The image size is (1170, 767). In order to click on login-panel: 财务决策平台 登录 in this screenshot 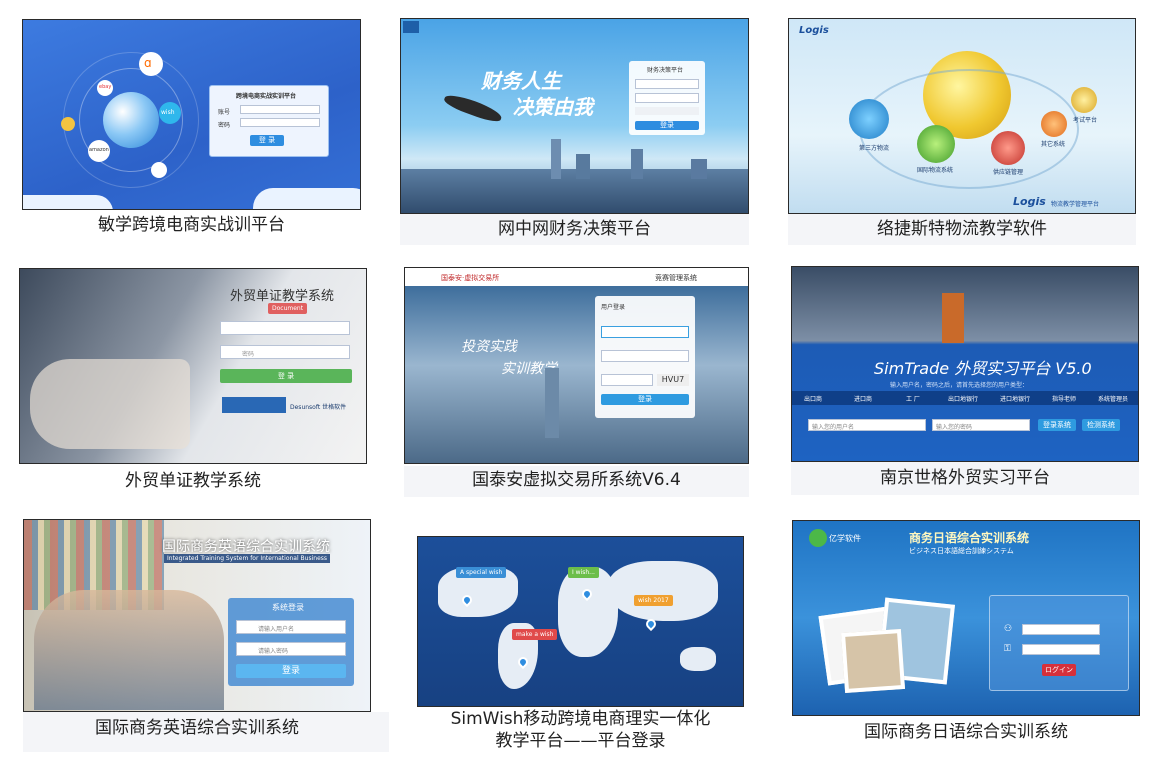, I will do `click(667, 98)`.